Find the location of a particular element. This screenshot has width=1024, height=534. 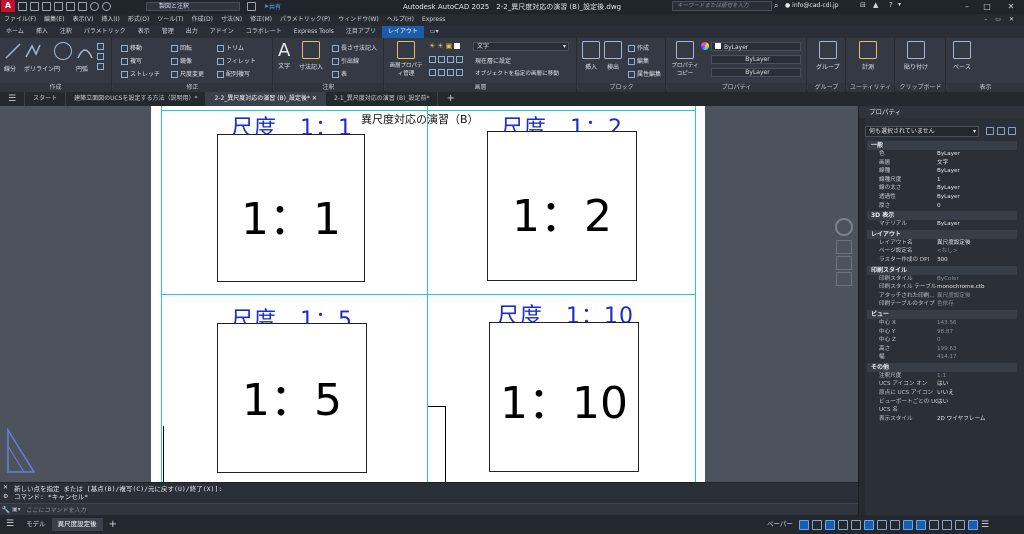

color-dropdown: ByLayer is located at coordinates (756, 46).